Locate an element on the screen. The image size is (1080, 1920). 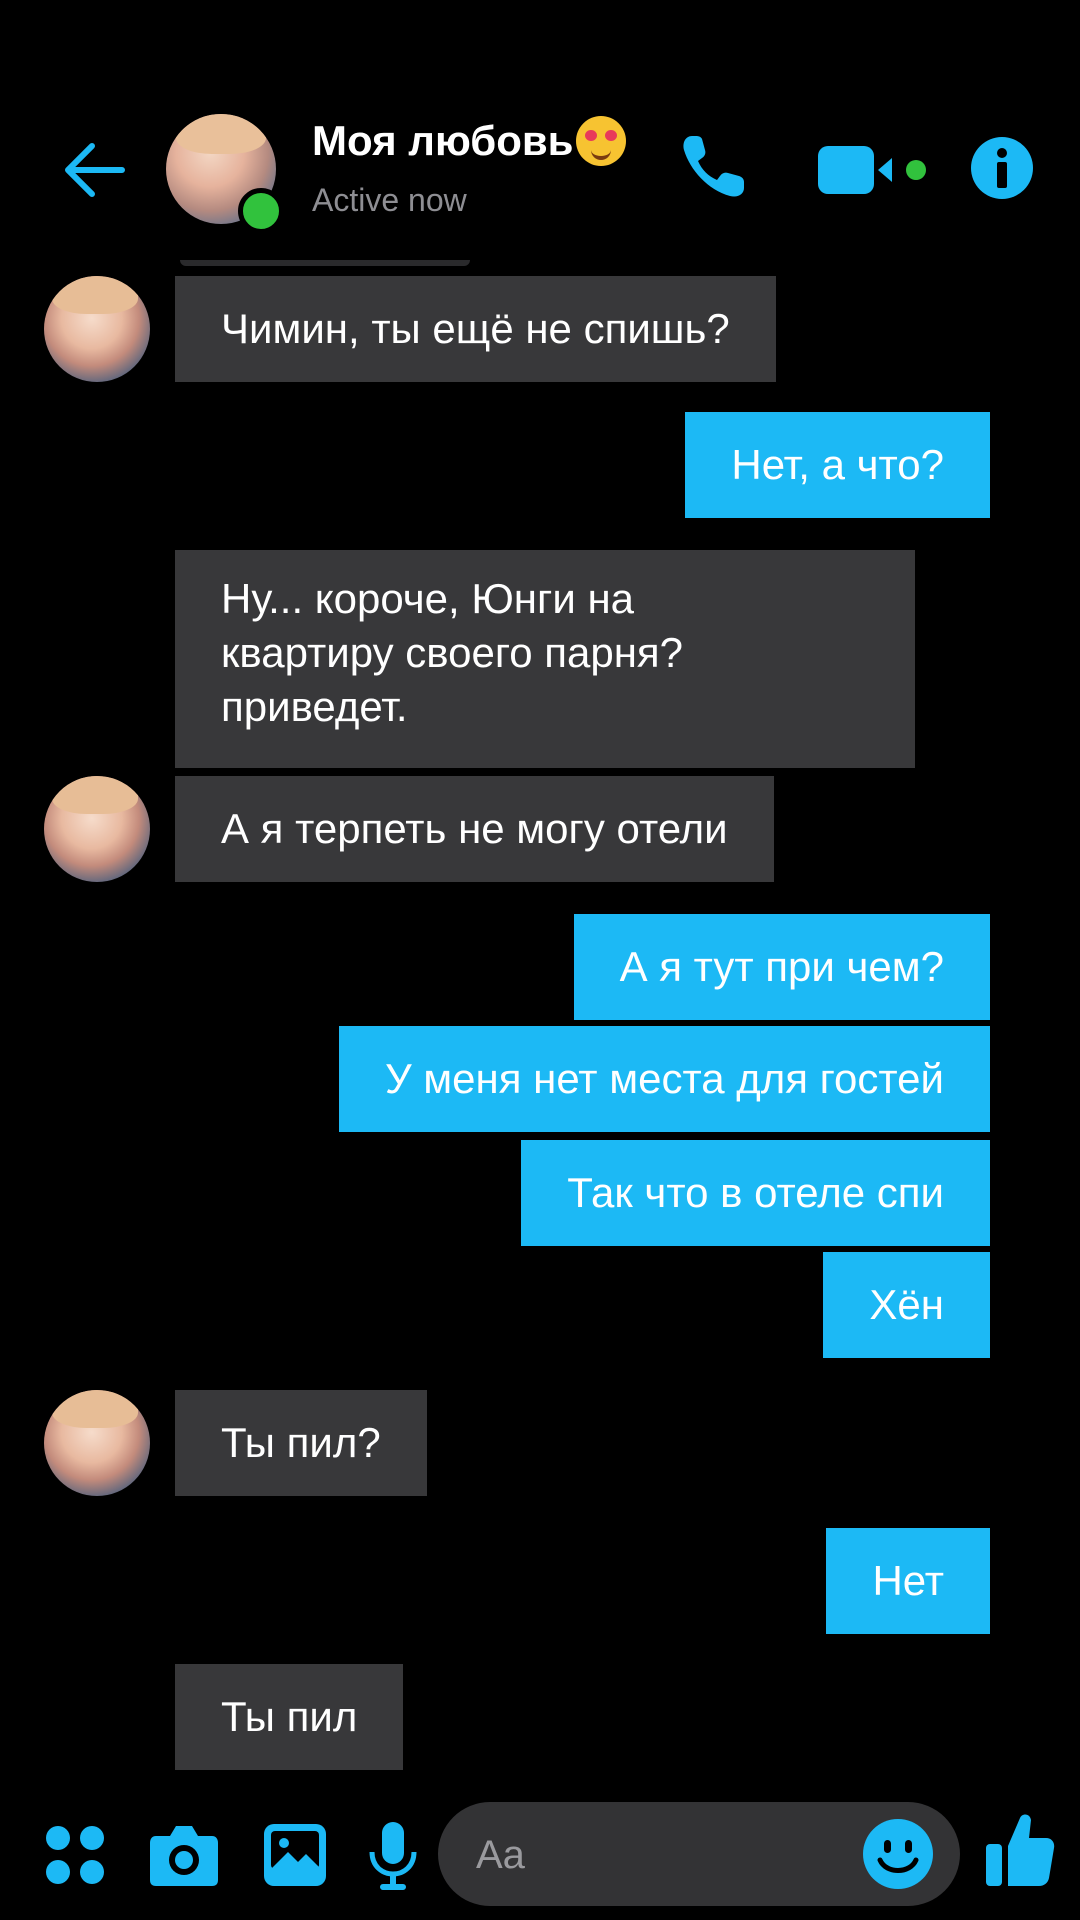
thumbs-up-icon is located at coordinates (1020, 1850).